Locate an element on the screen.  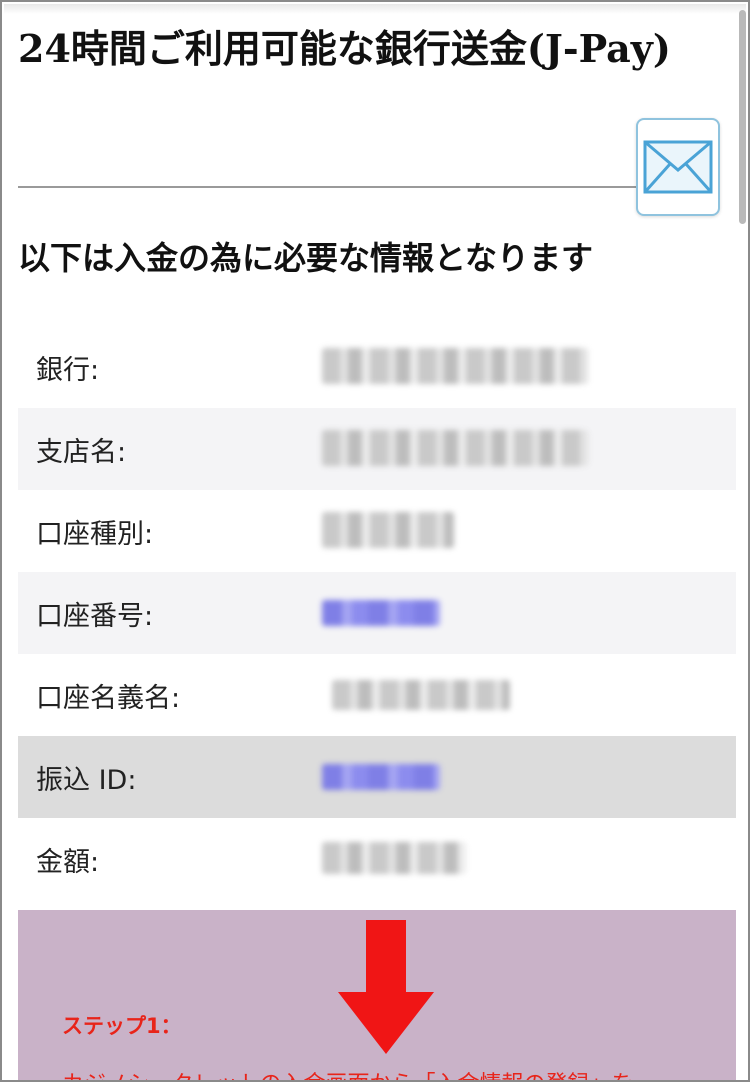
bank-info-row-account-holder: 口座名義名: is located at coordinates (377, 695).